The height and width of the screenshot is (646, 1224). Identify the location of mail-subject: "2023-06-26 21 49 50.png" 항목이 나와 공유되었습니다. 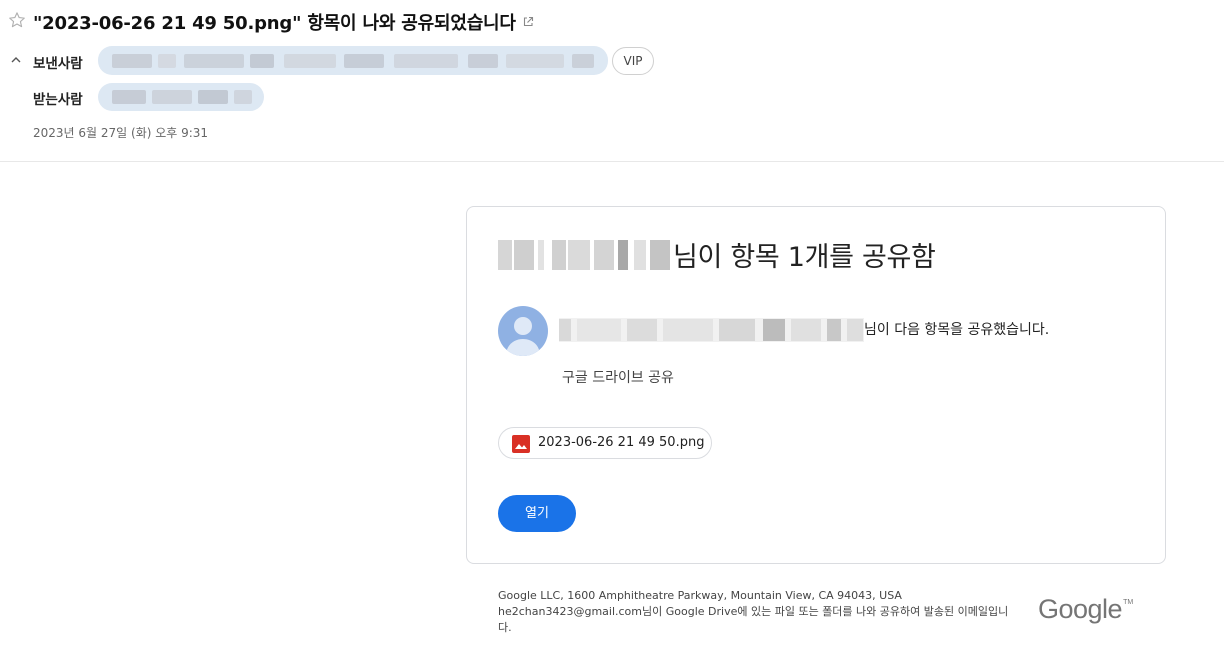
(283, 22).